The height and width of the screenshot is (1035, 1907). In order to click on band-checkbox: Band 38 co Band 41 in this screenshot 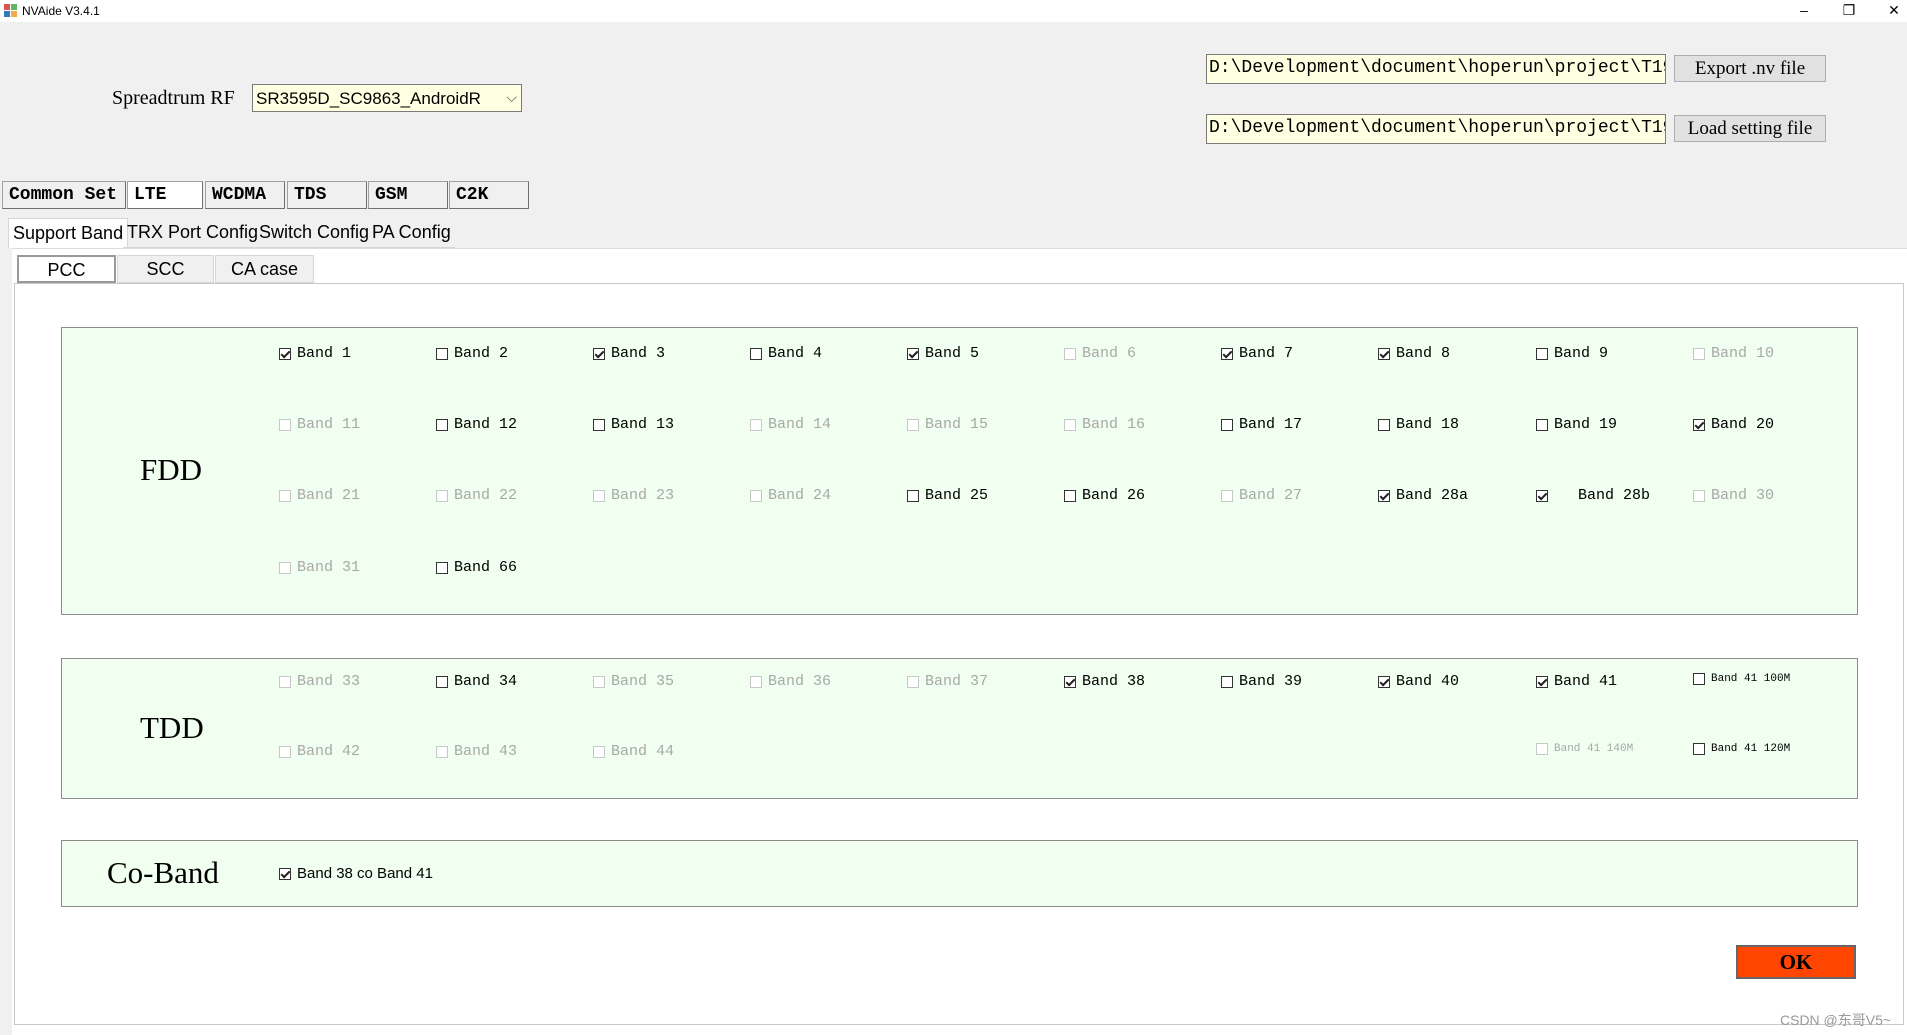, I will do `click(356, 873)`.